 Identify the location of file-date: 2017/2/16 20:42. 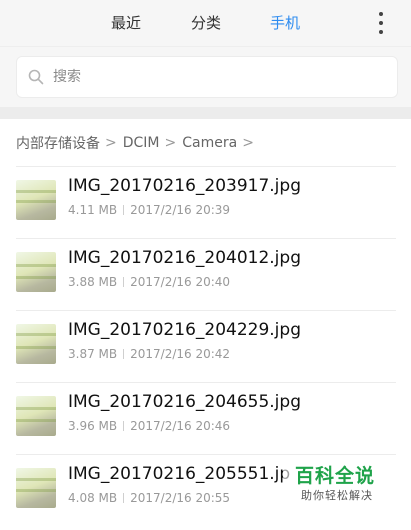
(180, 354).